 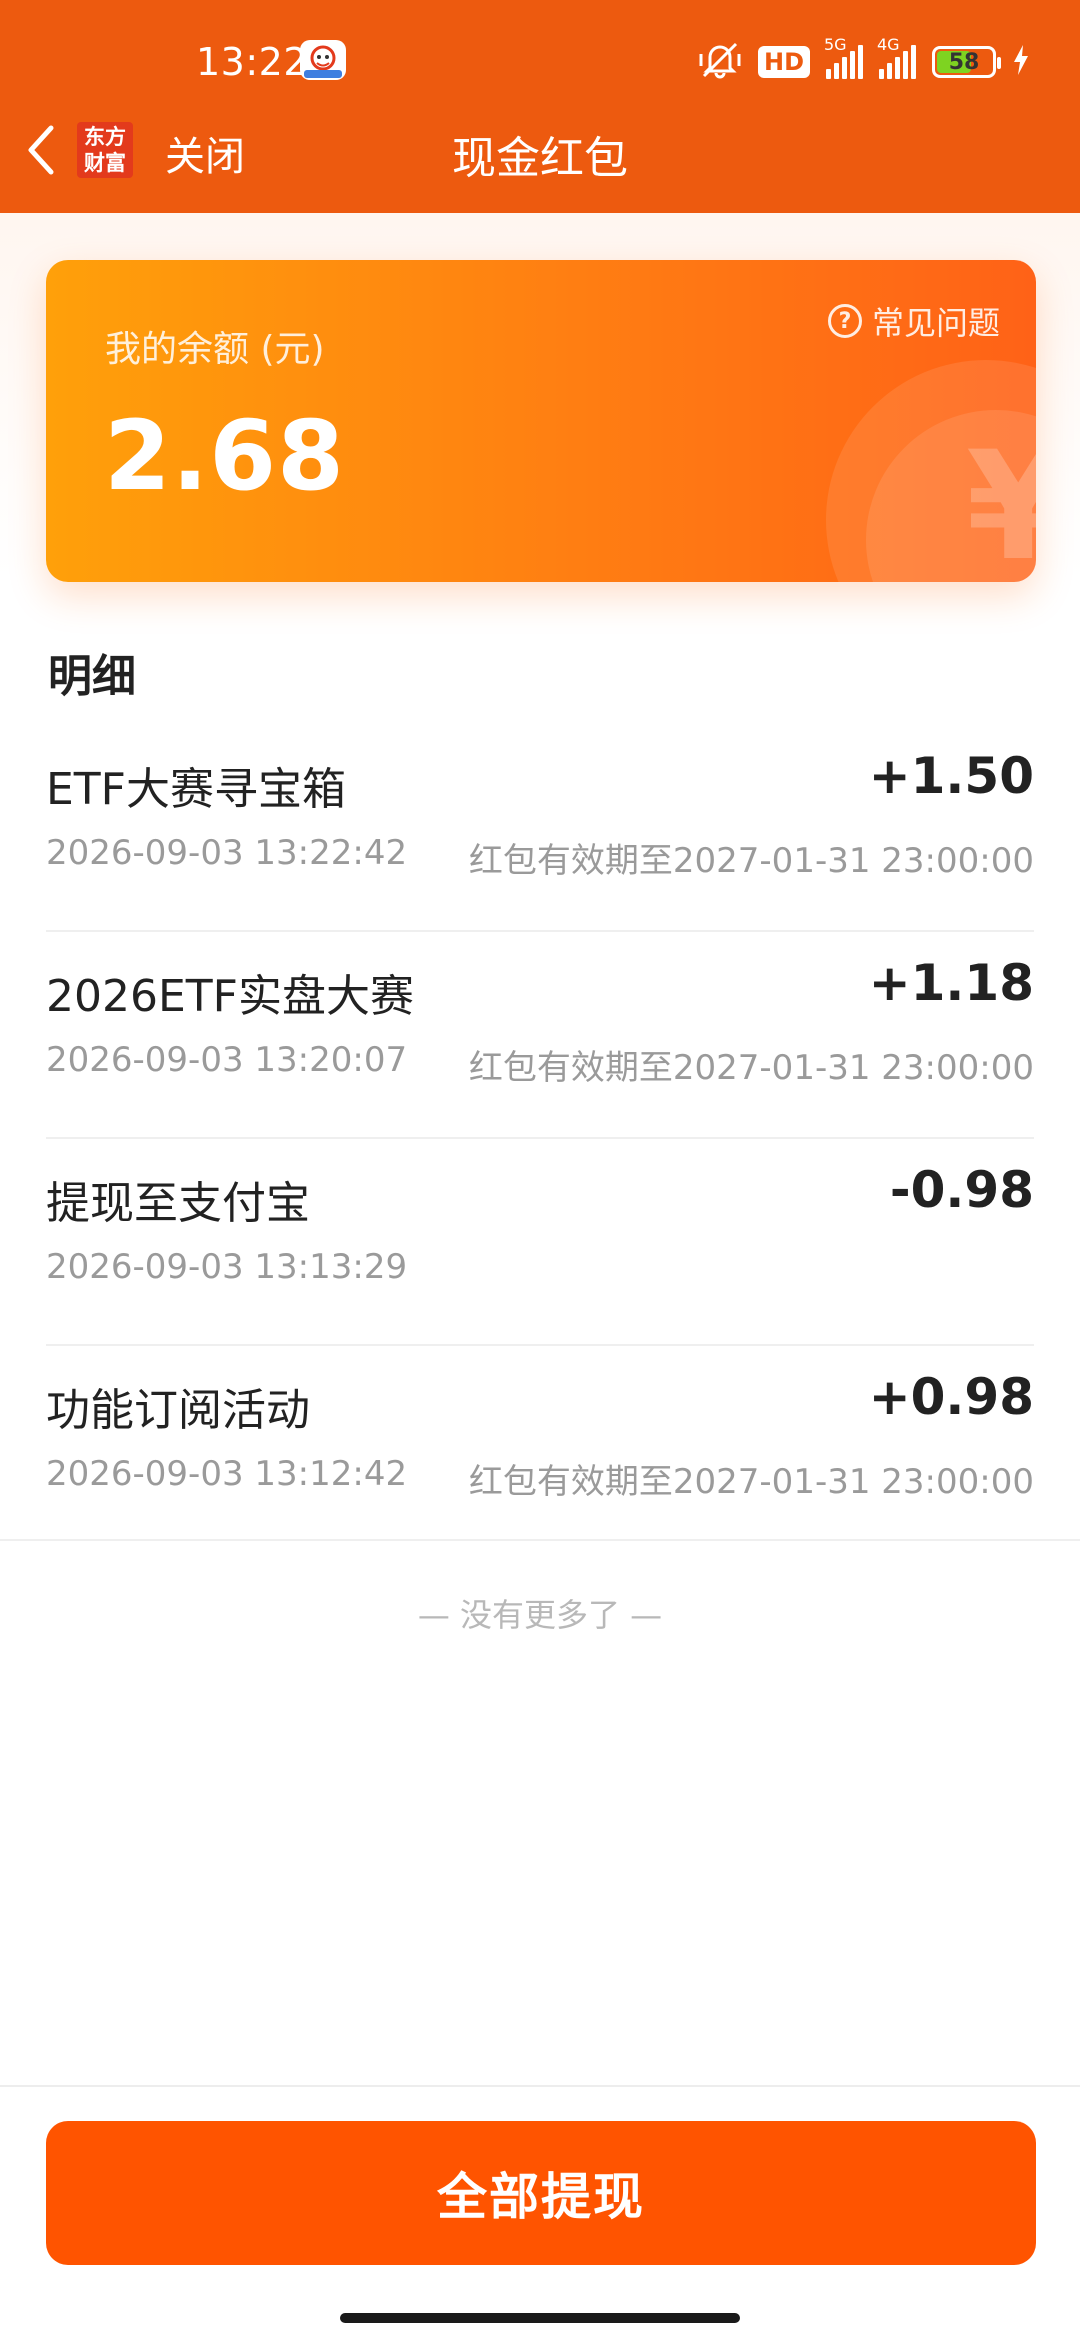 I want to click on withdraw-all-button: 全部提现, so click(x=541, y=2193).